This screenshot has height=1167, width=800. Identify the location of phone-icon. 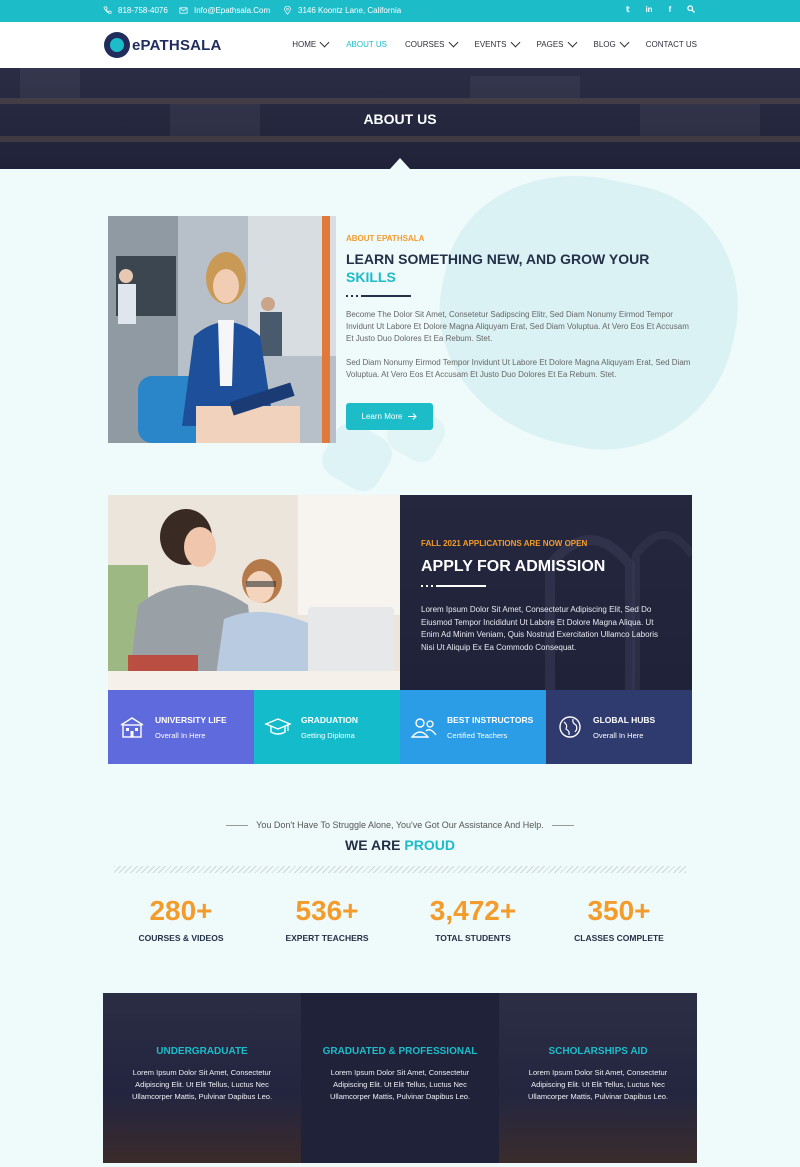
(107, 10).